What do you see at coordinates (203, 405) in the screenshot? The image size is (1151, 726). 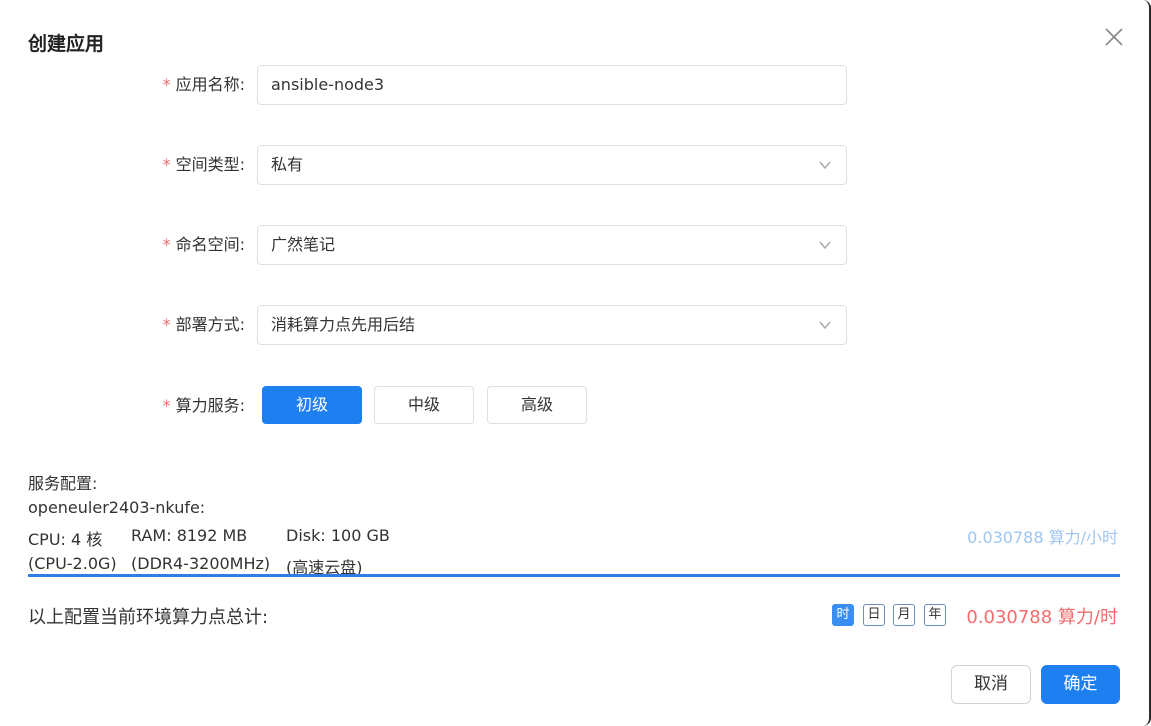 I see `compute-service-label: * 算力服务:` at bounding box center [203, 405].